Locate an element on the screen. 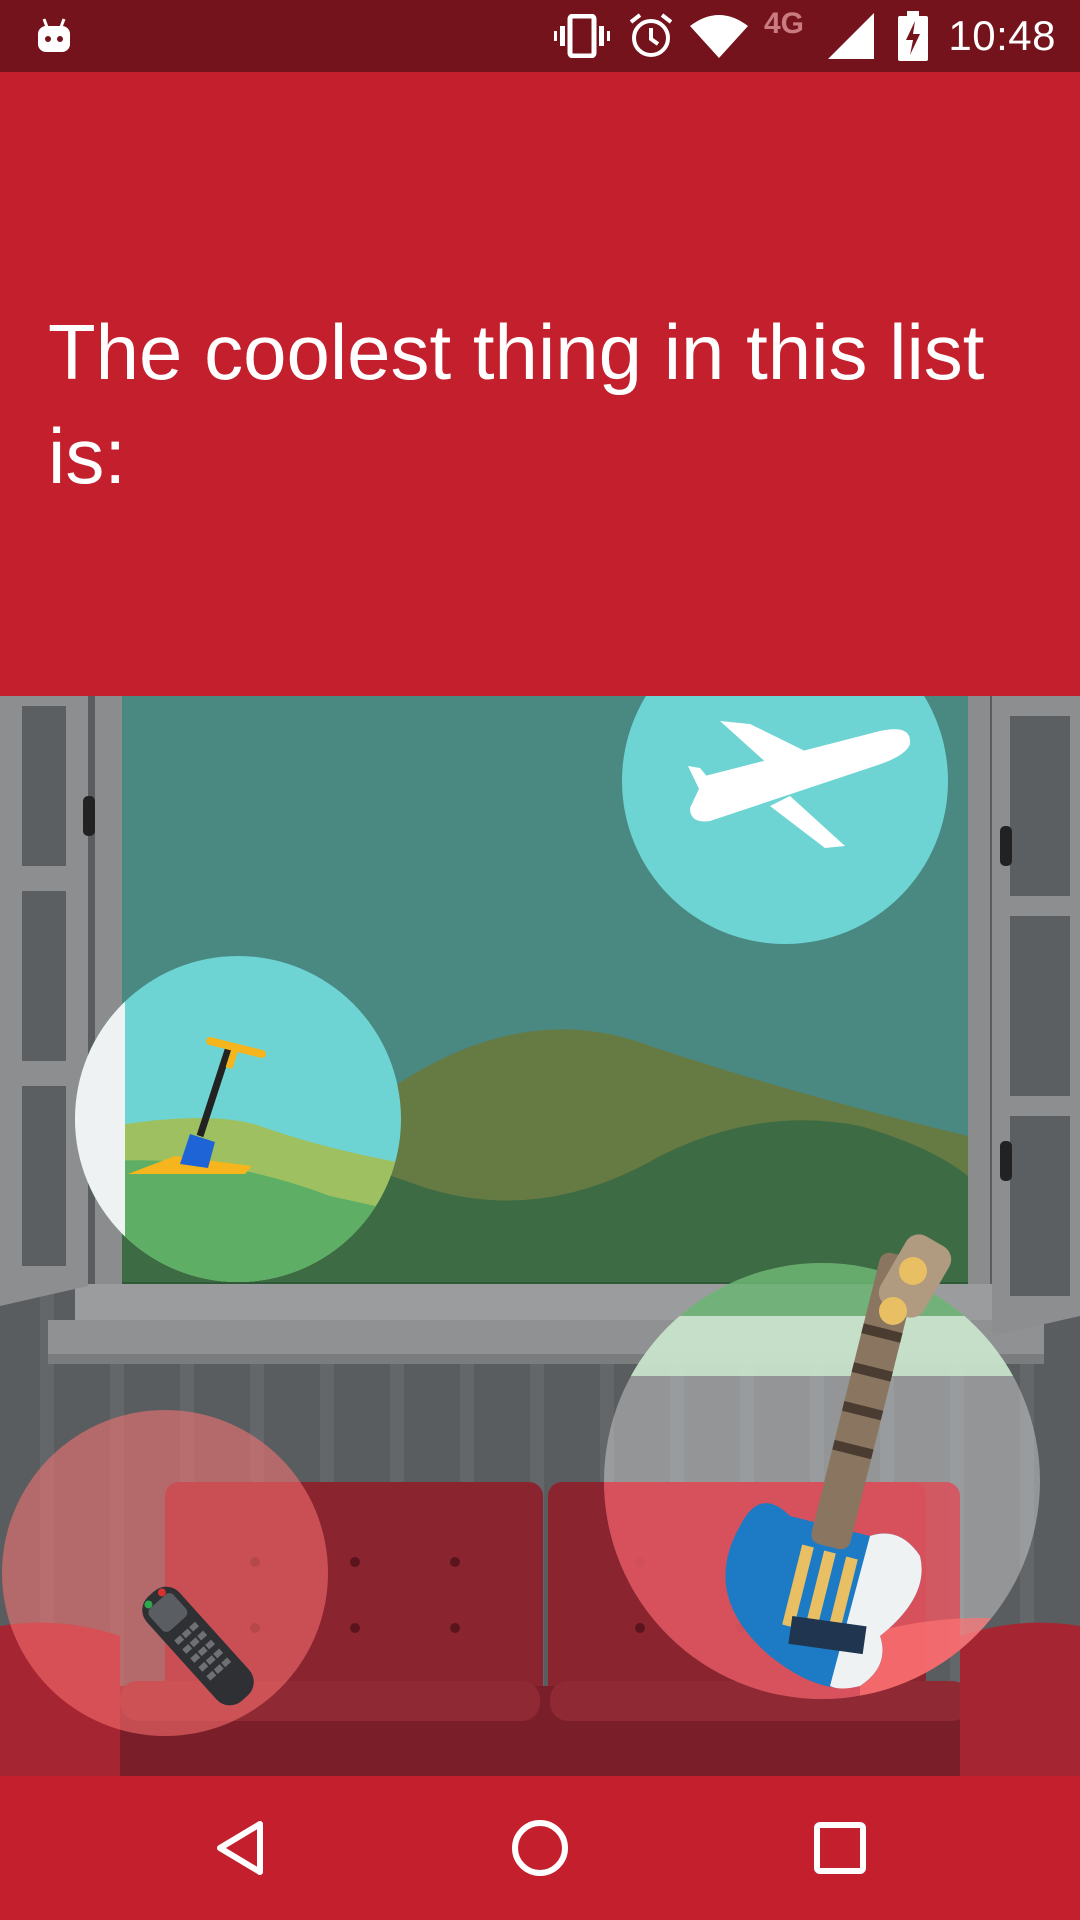 Image resolution: width=1080 pixels, height=1920 pixels. signal-icon is located at coordinates (851, 36).